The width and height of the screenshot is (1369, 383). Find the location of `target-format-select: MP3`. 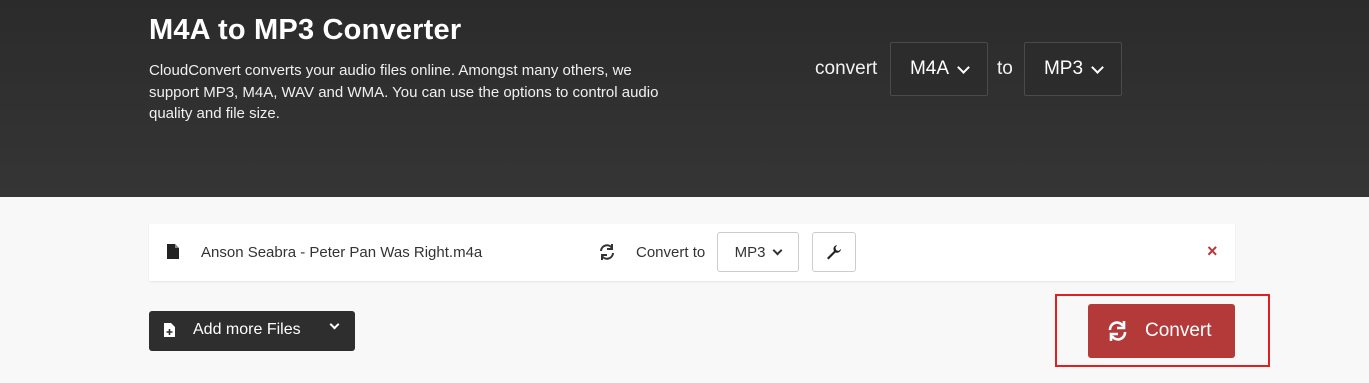

target-format-select: MP3 is located at coordinates (758, 252).